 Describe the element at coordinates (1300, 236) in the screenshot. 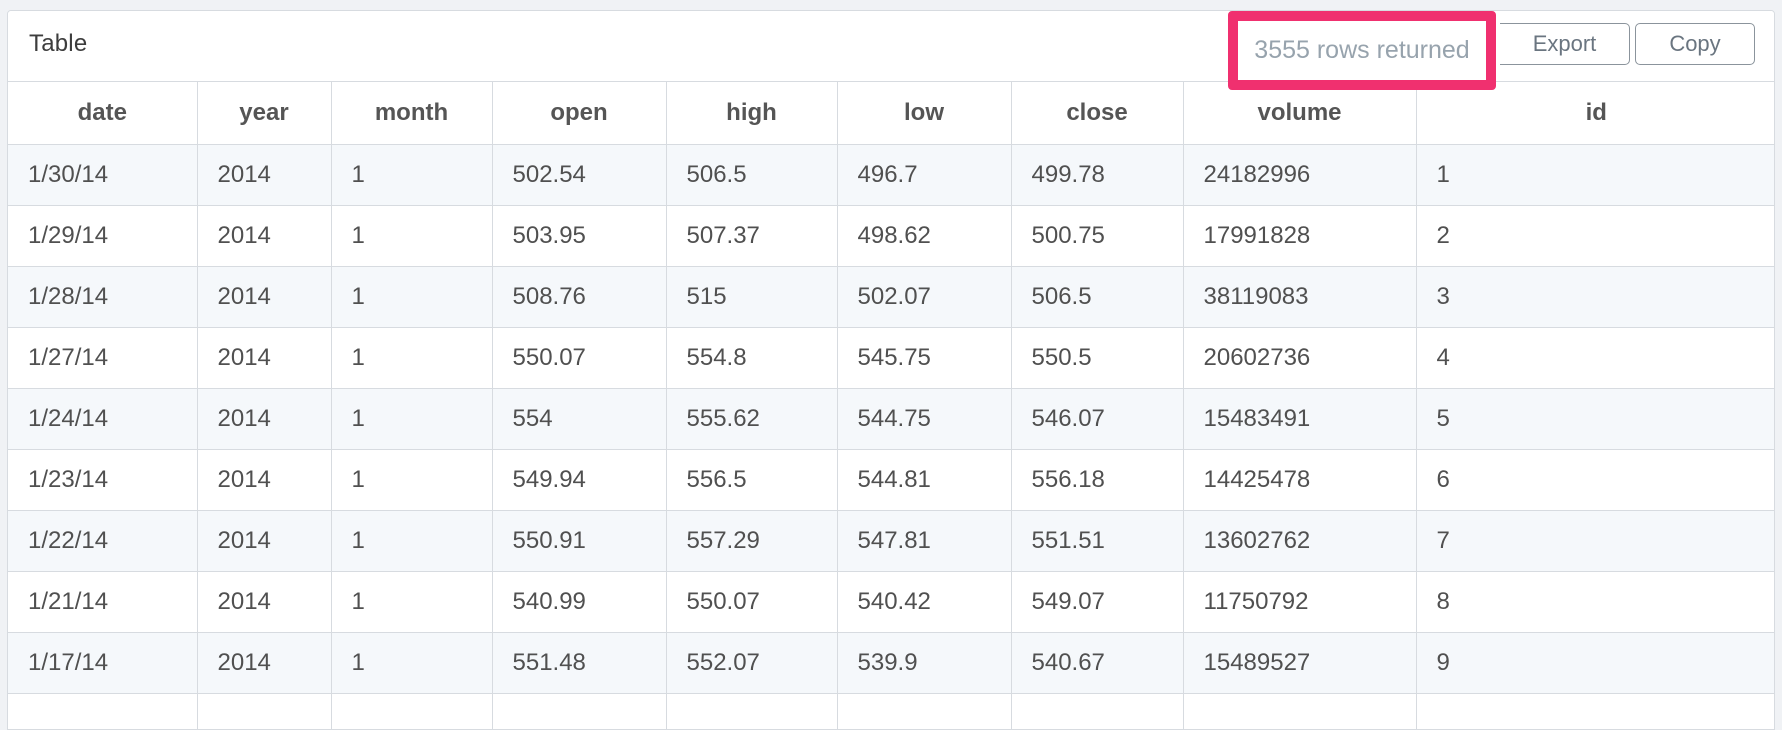

I see `cell-volume: 17991828` at that location.